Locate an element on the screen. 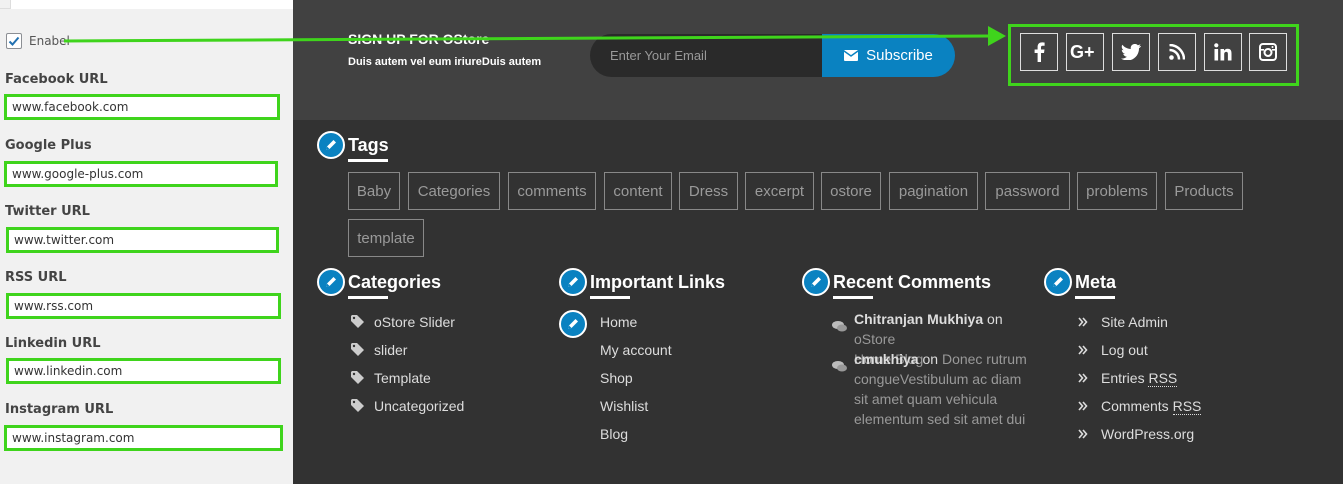 The image size is (1343, 484). category-item: Uncategorized is located at coordinates (407, 406).